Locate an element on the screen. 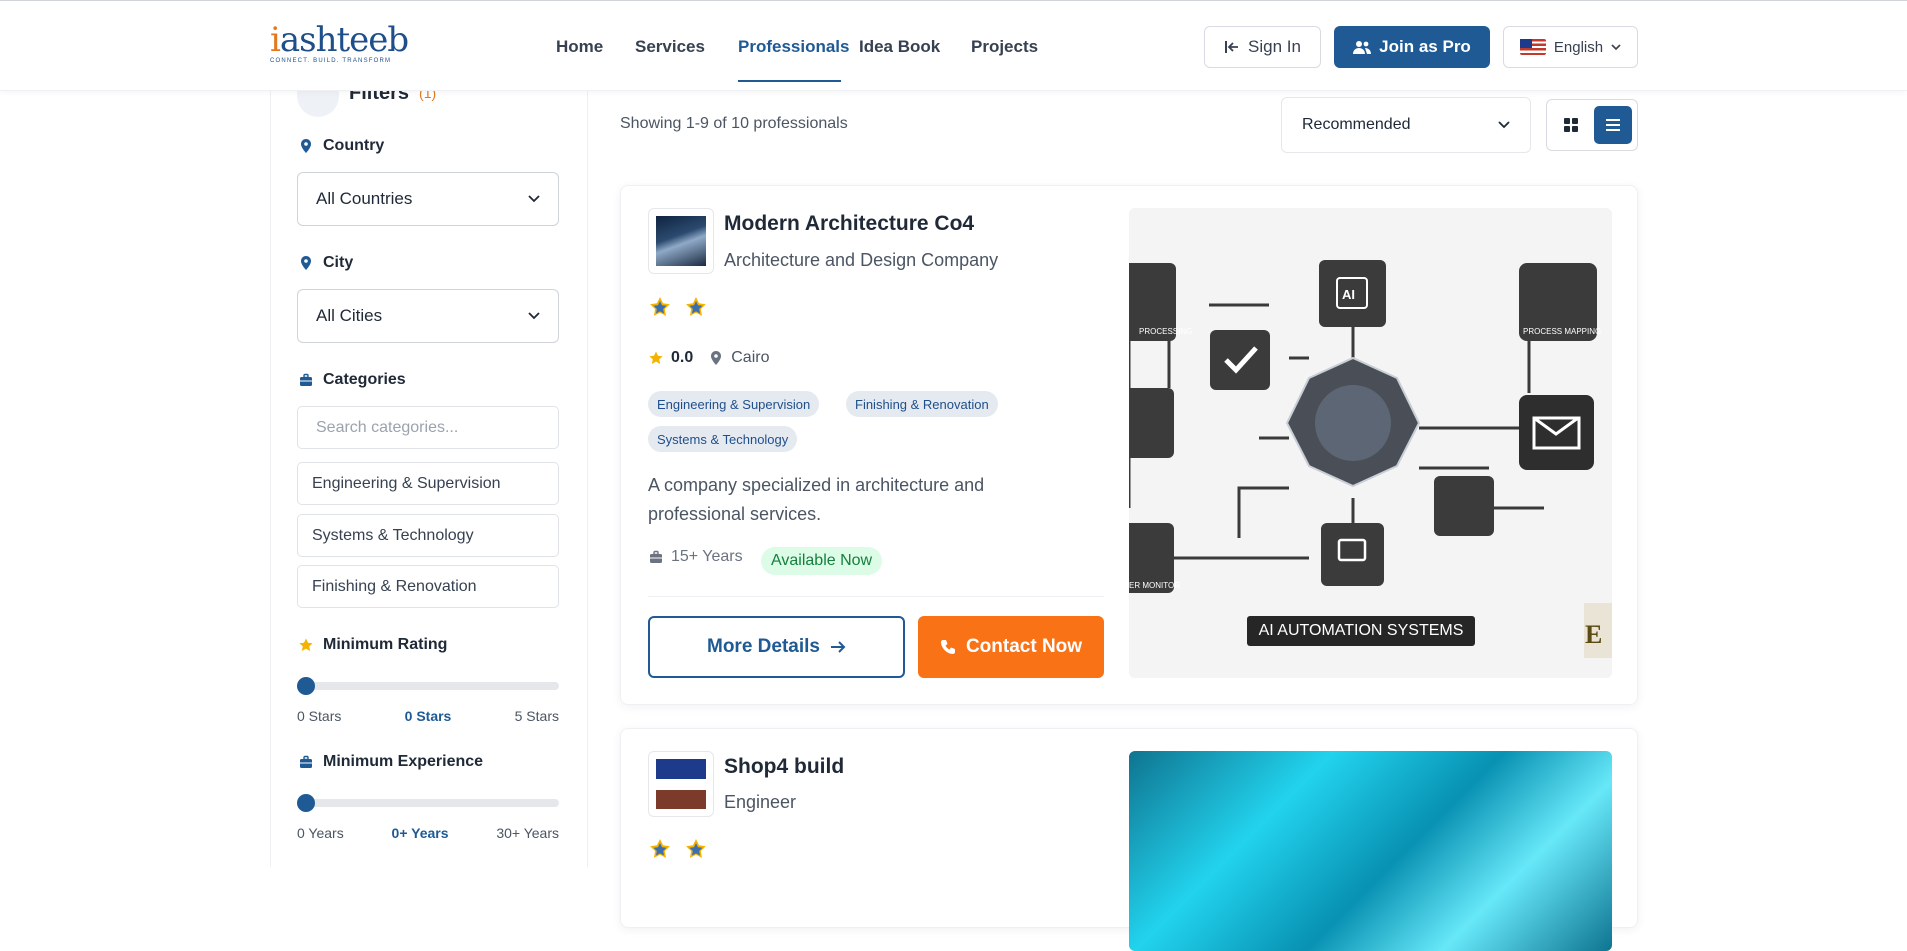 This screenshot has width=1907, height=951. category-option: Systems & Technology is located at coordinates (428, 535).